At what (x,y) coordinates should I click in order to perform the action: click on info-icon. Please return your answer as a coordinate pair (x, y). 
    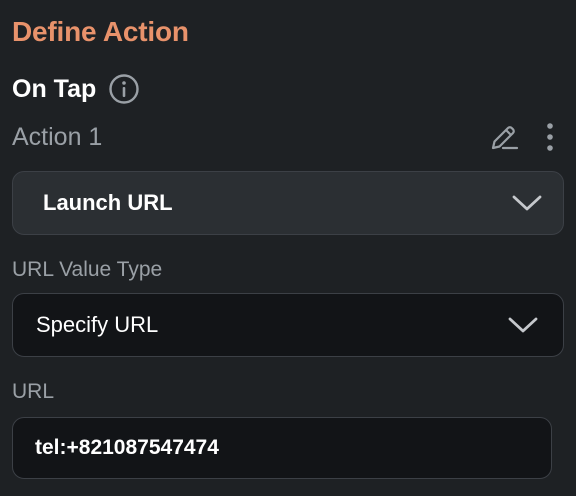
    Looking at the image, I should click on (124, 89).